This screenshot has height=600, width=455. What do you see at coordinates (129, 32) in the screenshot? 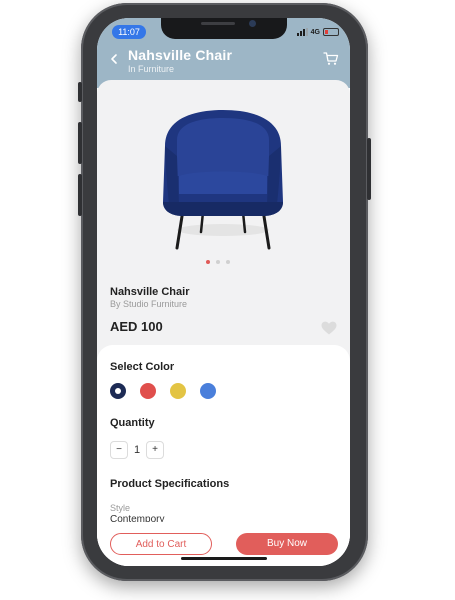
I see `status-time: 11:07` at bounding box center [129, 32].